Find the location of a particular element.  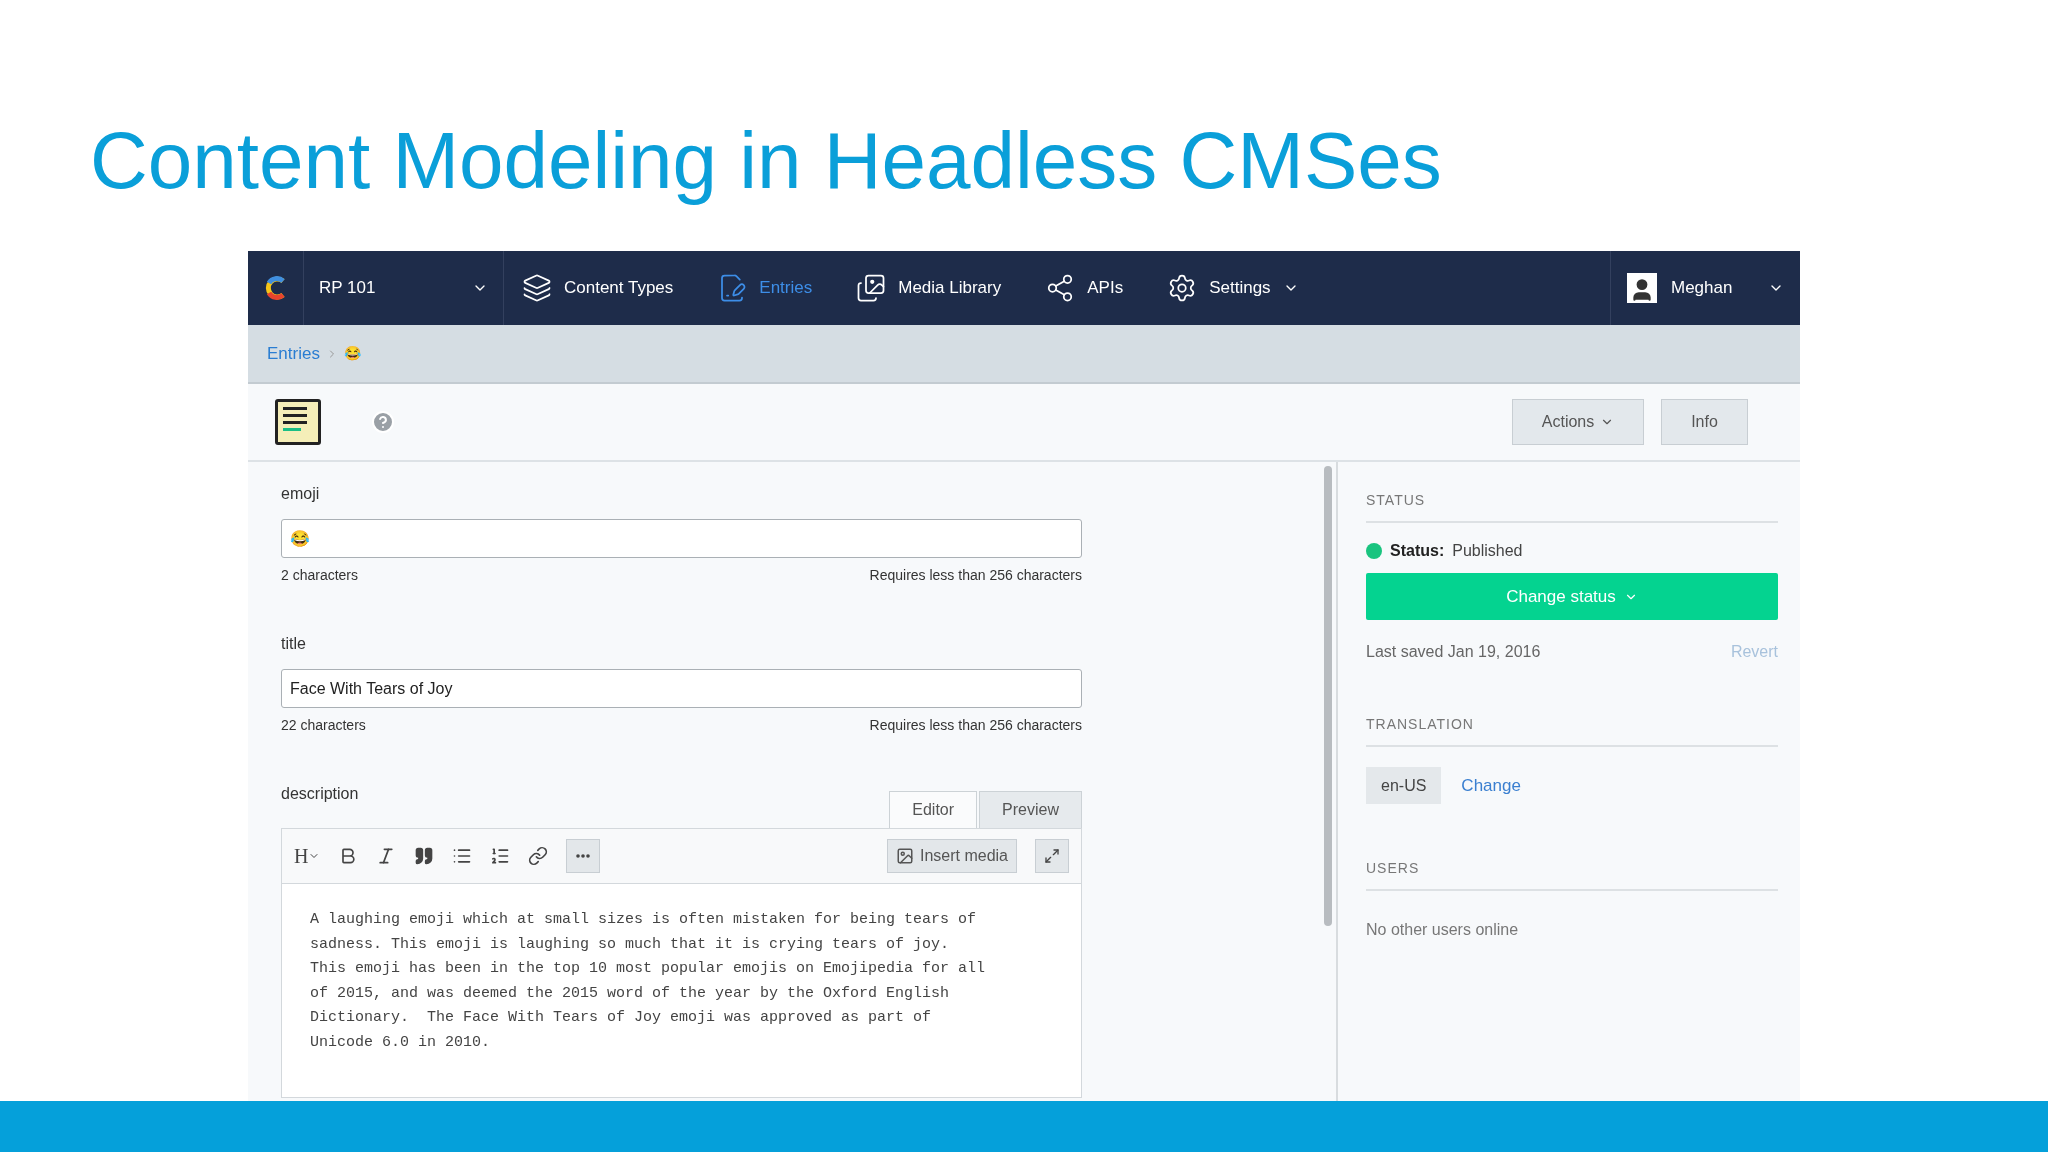

more-options-button is located at coordinates (583, 856).